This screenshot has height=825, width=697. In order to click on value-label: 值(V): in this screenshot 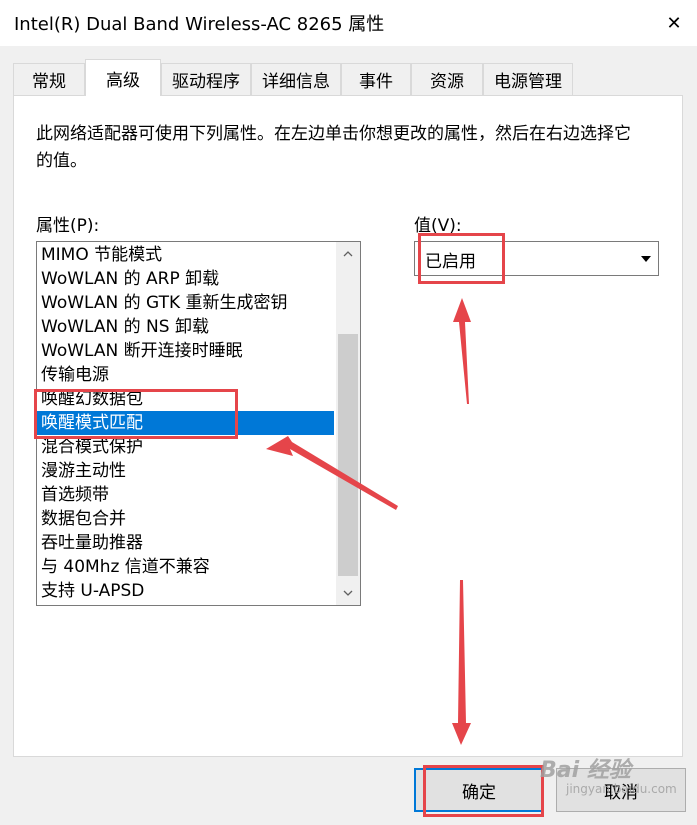, I will do `click(438, 226)`.